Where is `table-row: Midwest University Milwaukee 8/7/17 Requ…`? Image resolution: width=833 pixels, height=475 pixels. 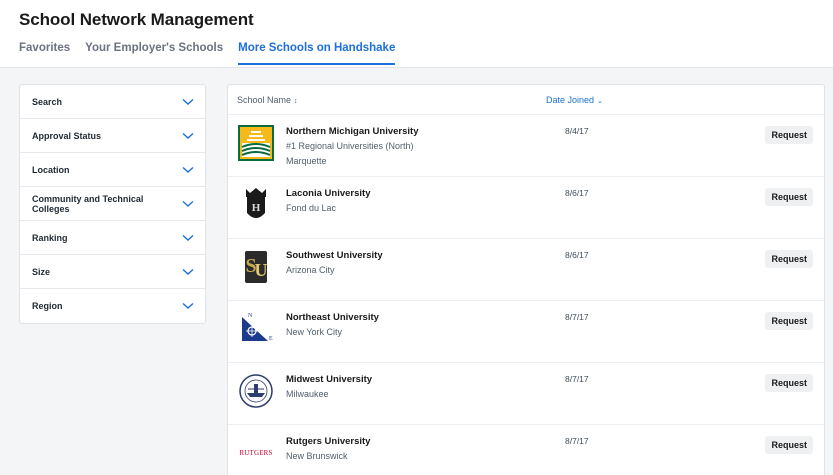 table-row: Midwest University Milwaukee 8/7/17 Requ… is located at coordinates (526, 394).